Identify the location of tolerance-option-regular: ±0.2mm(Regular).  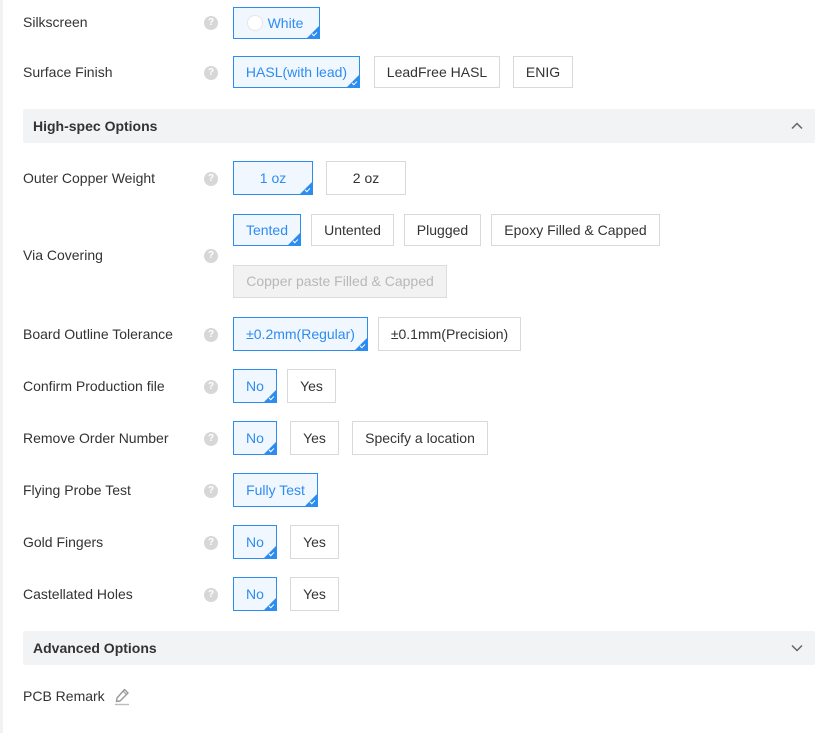
(300, 334).